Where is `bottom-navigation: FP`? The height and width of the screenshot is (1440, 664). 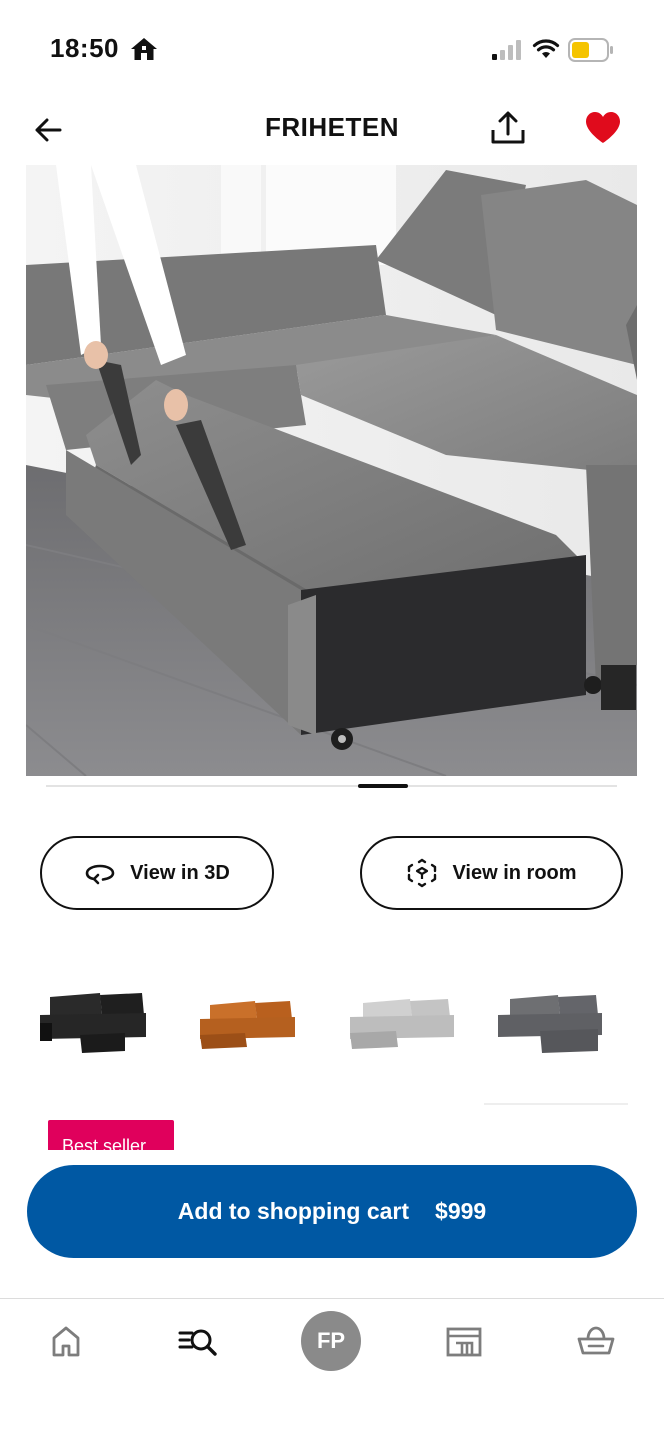
bottom-navigation: FP is located at coordinates (332, 1369).